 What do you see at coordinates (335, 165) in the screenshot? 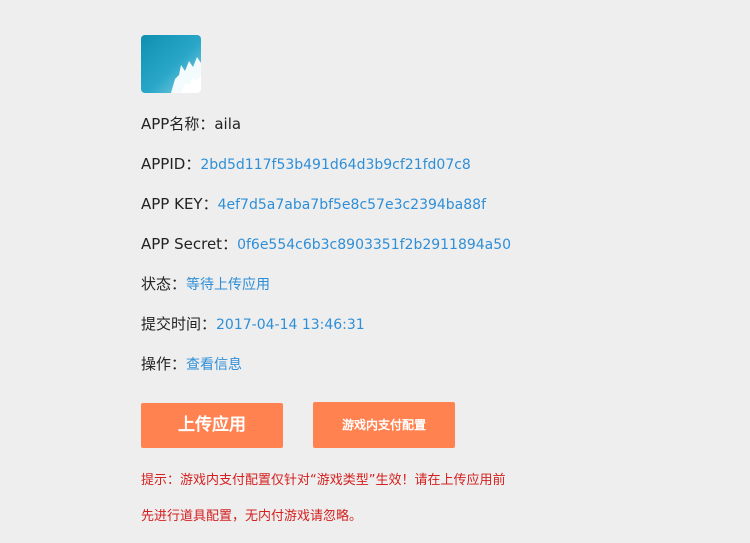
I see `app-id-value: 2bd5d117f53b491d64d3b9cf21fd07c8` at bounding box center [335, 165].